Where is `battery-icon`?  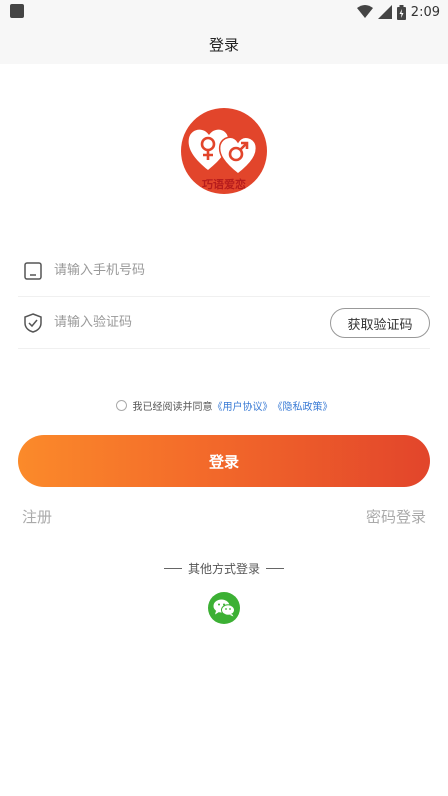
battery-icon is located at coordinates (401, 12).